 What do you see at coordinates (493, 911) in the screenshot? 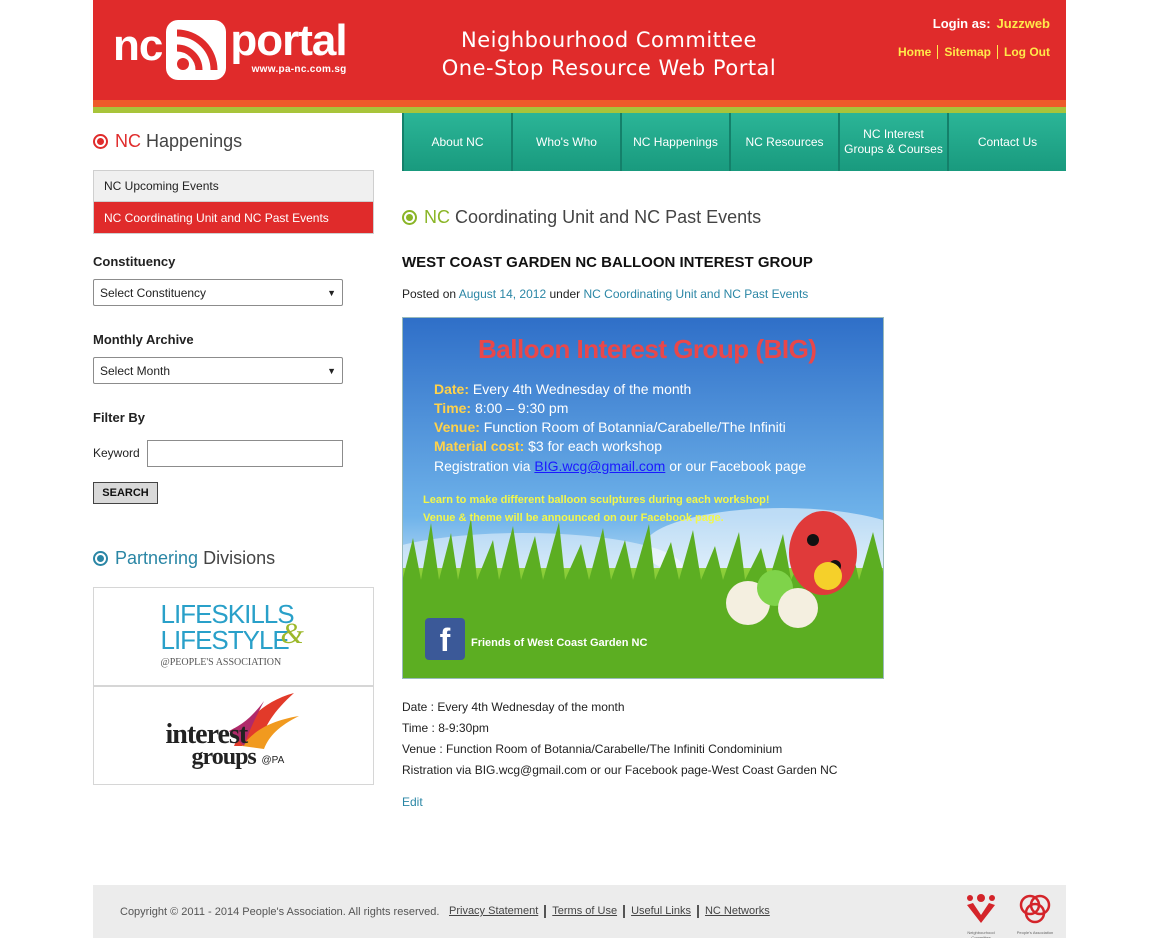
I see `privacy-statement-link: Privacy Statement` at bounding box center [493, 911].